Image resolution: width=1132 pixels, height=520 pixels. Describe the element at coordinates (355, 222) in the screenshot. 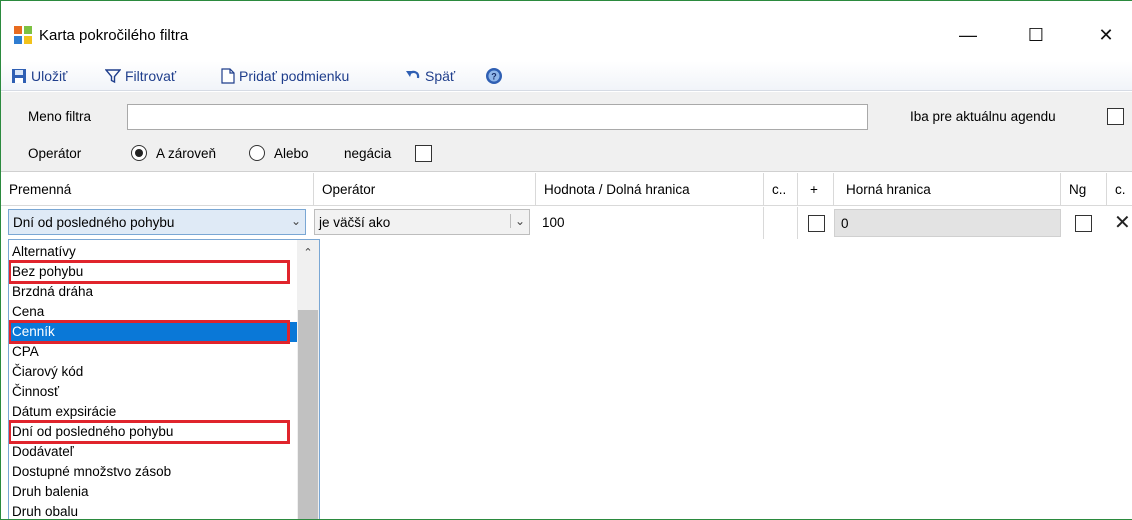

I see `operator-value: je väčší ako` at that location.